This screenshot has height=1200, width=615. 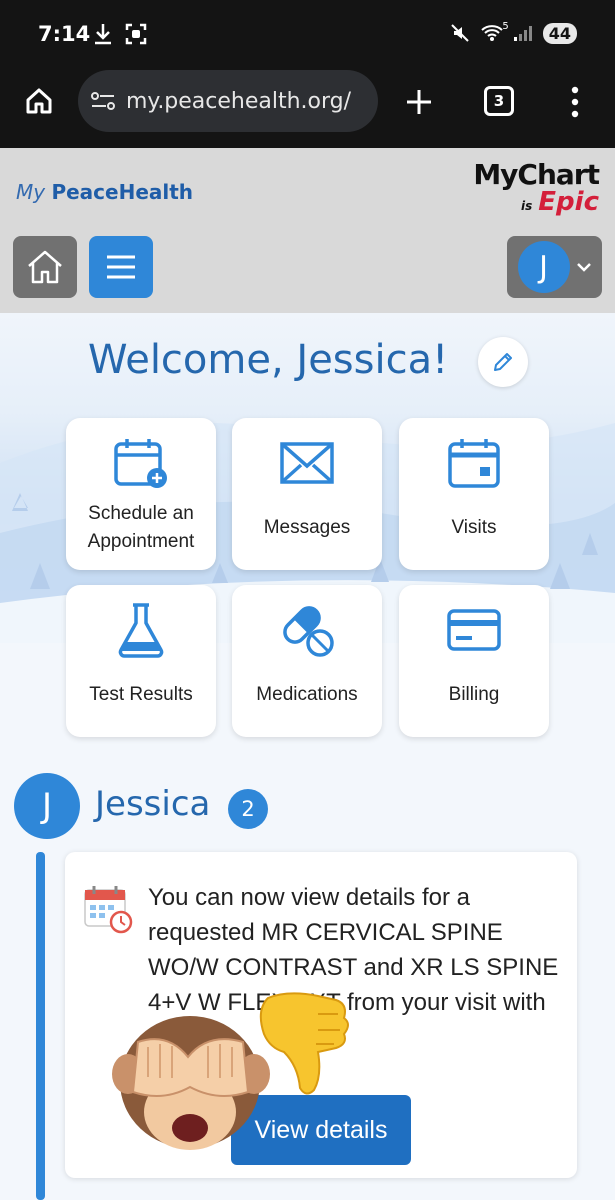 I want to click on mychart-is: is, so click(x=527, y=206).